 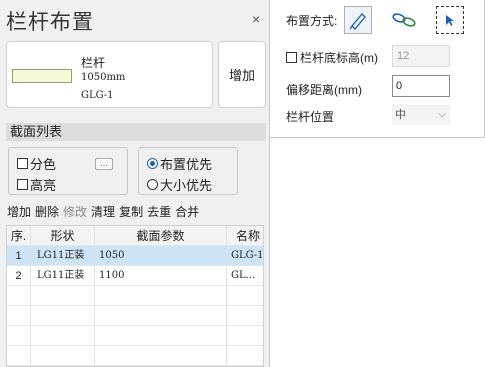 What do you see at coordinates (152, 163) in the screenshot?
I see `radio-selected-icon` at bounding box center [152, 163].